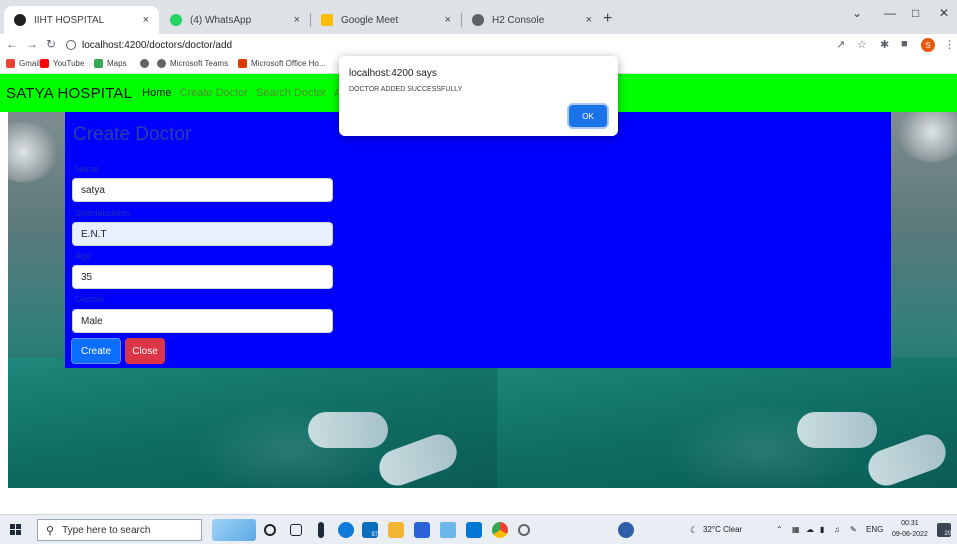 The width and height of the screenshot is (957, 544). Describe the element at coordinates (90, 299) in the screenshot. I see `gender-label: Gender` at that location.